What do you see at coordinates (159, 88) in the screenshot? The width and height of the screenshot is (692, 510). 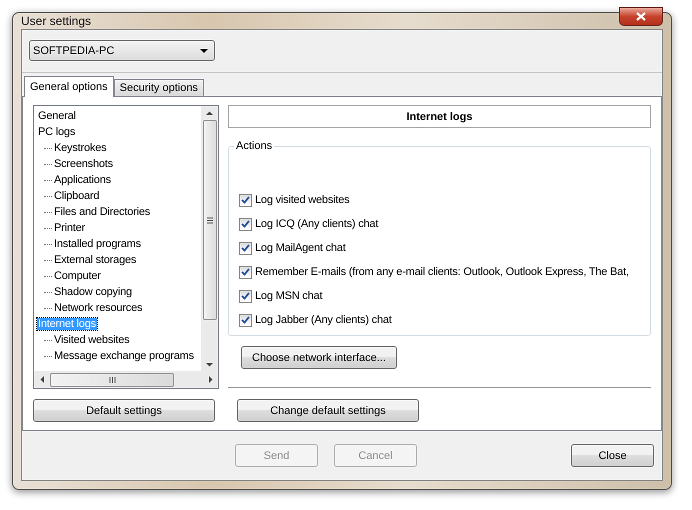 I see `tab: Security options` at bounding box center [159, 88].